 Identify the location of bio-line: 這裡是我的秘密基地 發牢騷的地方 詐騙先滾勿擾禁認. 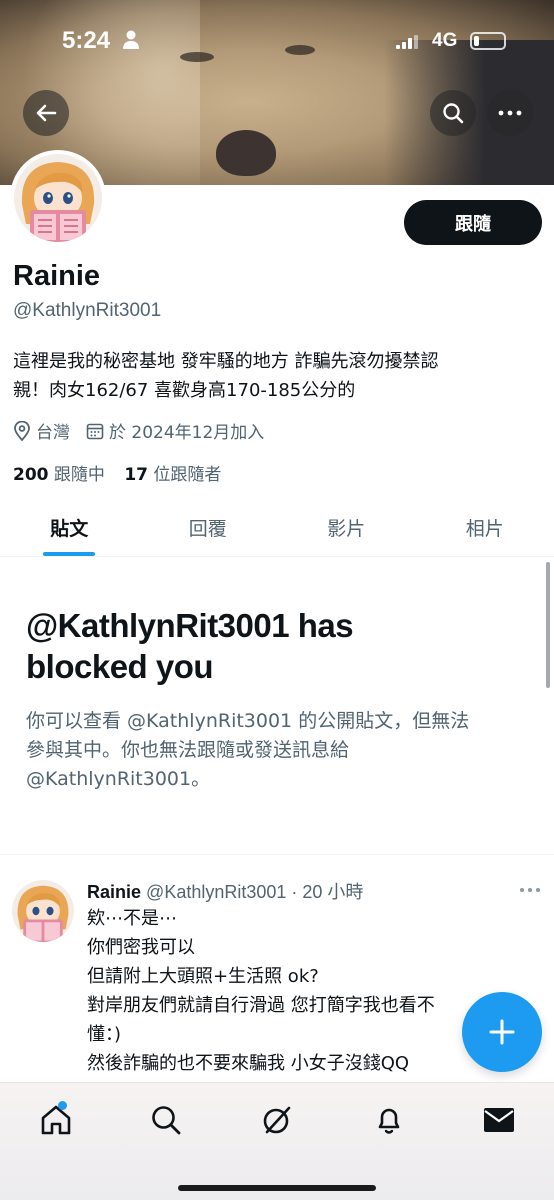
(226, 361).